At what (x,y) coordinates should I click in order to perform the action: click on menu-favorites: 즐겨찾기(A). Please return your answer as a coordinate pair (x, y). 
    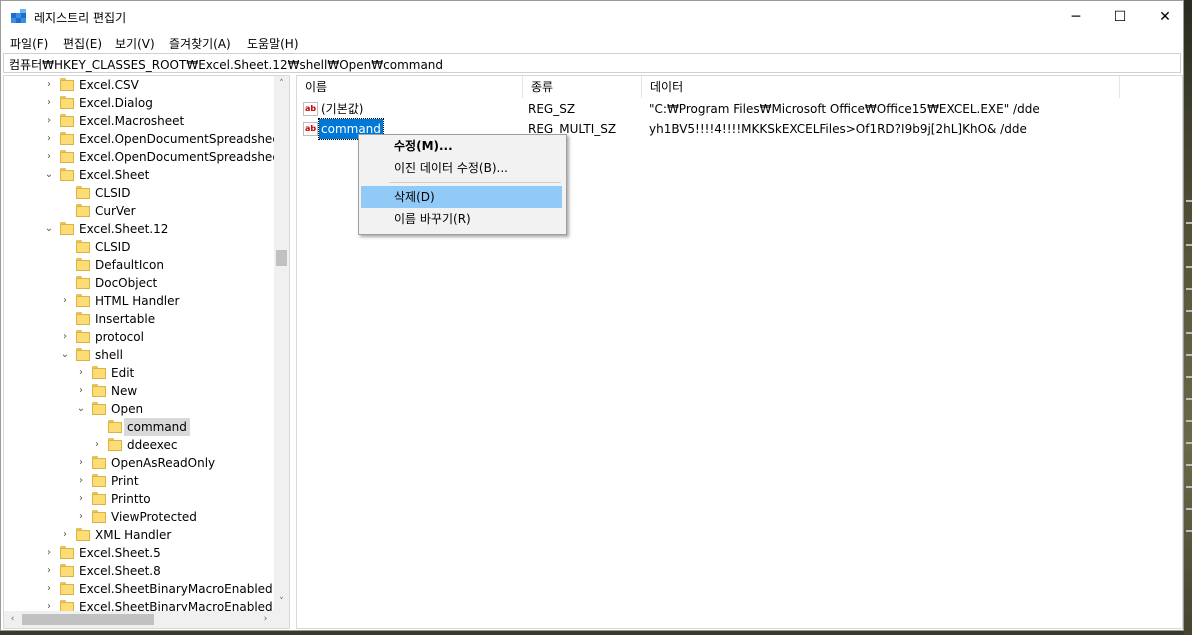
    Looking at the image, I should click on (200, 43).